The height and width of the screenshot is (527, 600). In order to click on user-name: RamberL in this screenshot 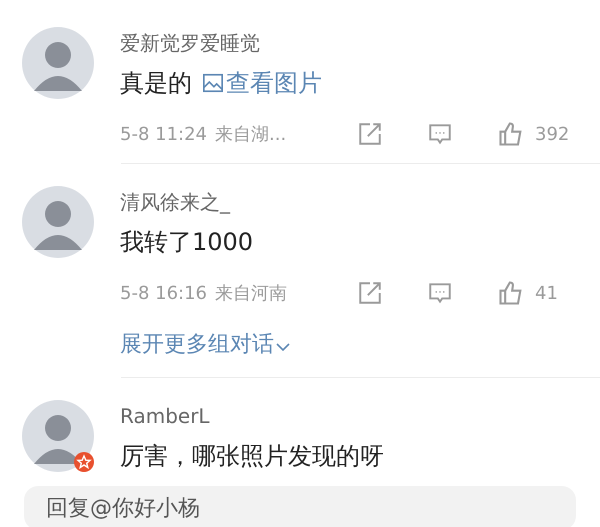, I will do `click(350, 416)`.